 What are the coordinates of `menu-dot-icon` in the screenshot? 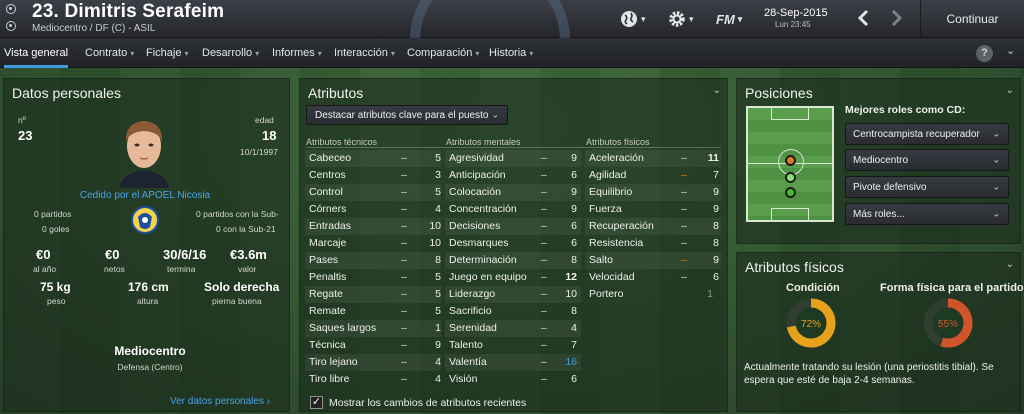 It's located at (11, 9).